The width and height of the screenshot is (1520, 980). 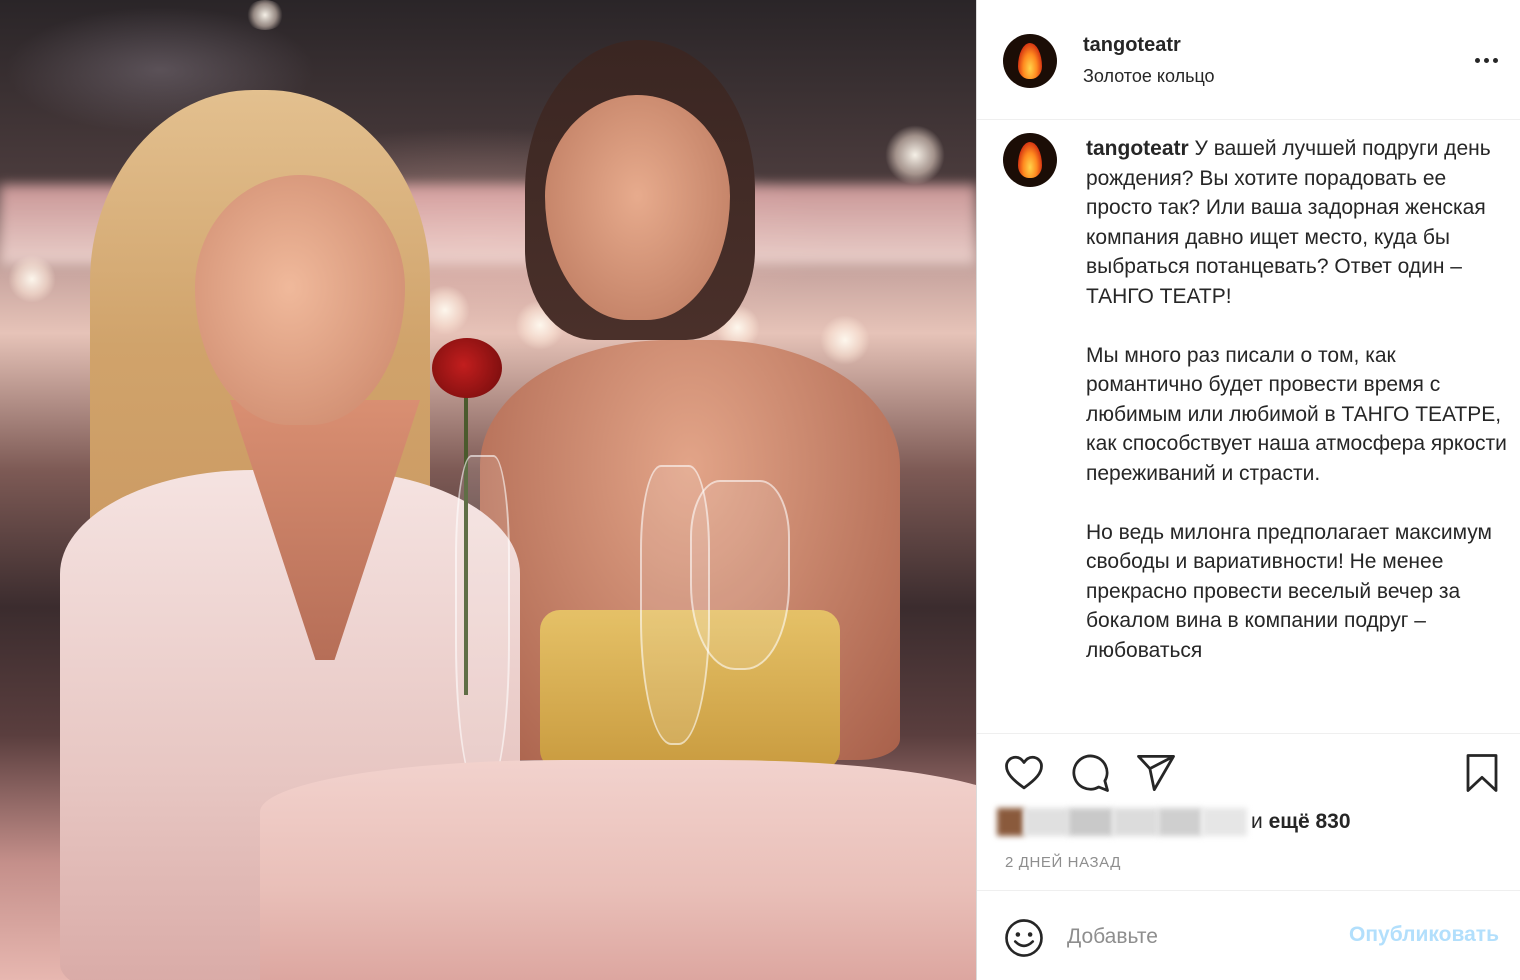 I want to click on more-options-button, so click(x=1486, y=60).